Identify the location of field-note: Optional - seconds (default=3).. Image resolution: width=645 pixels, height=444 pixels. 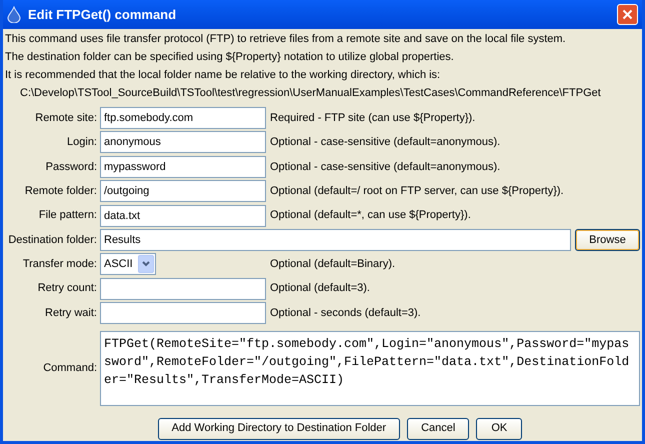
(345, 313).